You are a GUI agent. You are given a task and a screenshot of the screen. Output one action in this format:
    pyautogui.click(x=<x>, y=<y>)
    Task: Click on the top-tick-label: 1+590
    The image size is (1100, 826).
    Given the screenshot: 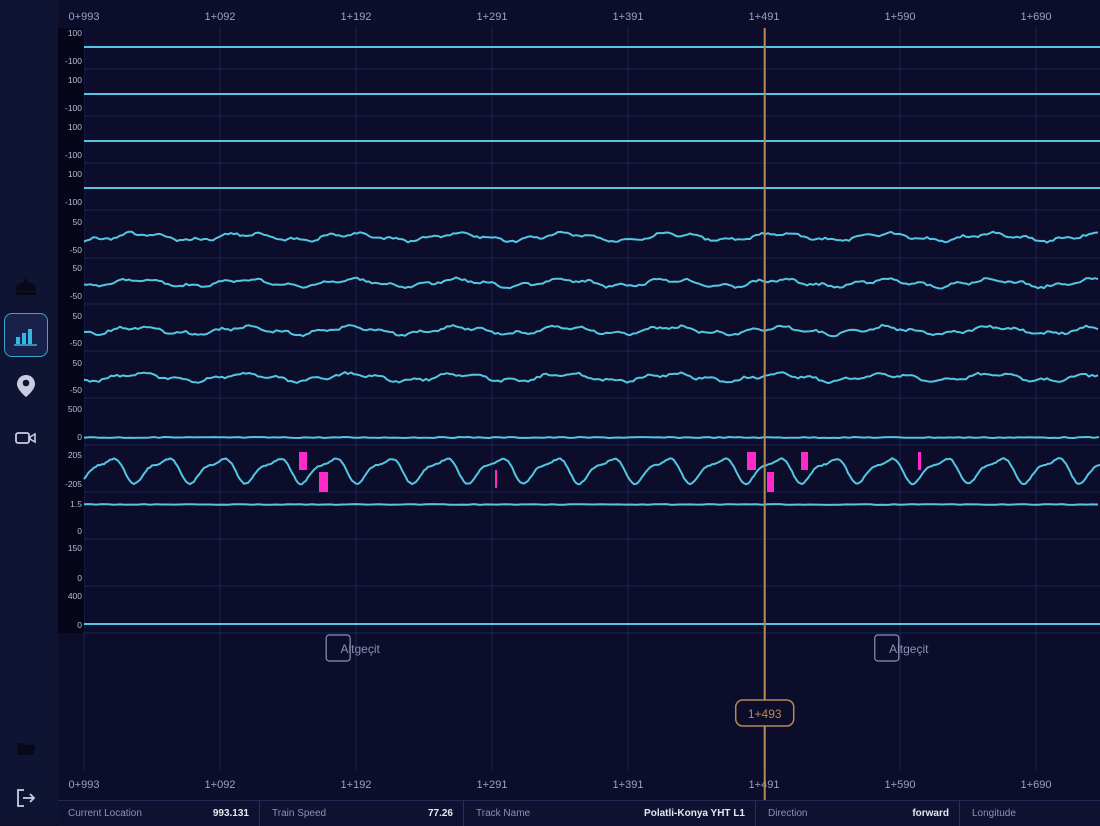 What is the action you would take?
    pyautogui.click(x=900, y=17)
    